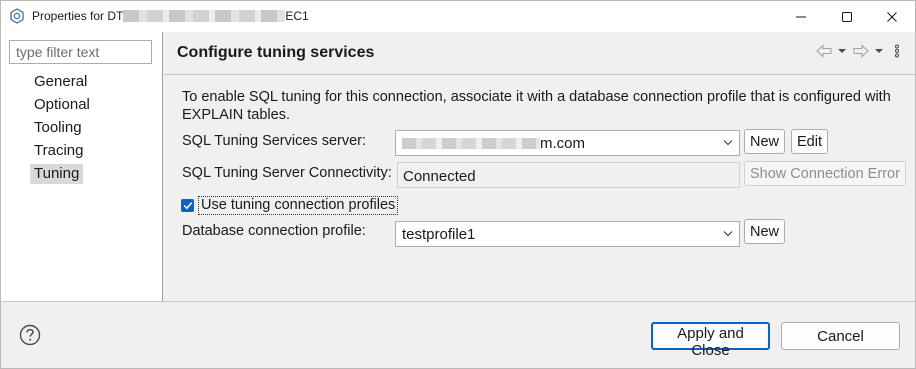  What do you see at coordinates (471, 143) in the screenshot?
I see `redacted-server-name` at bounding box center [471, 143].